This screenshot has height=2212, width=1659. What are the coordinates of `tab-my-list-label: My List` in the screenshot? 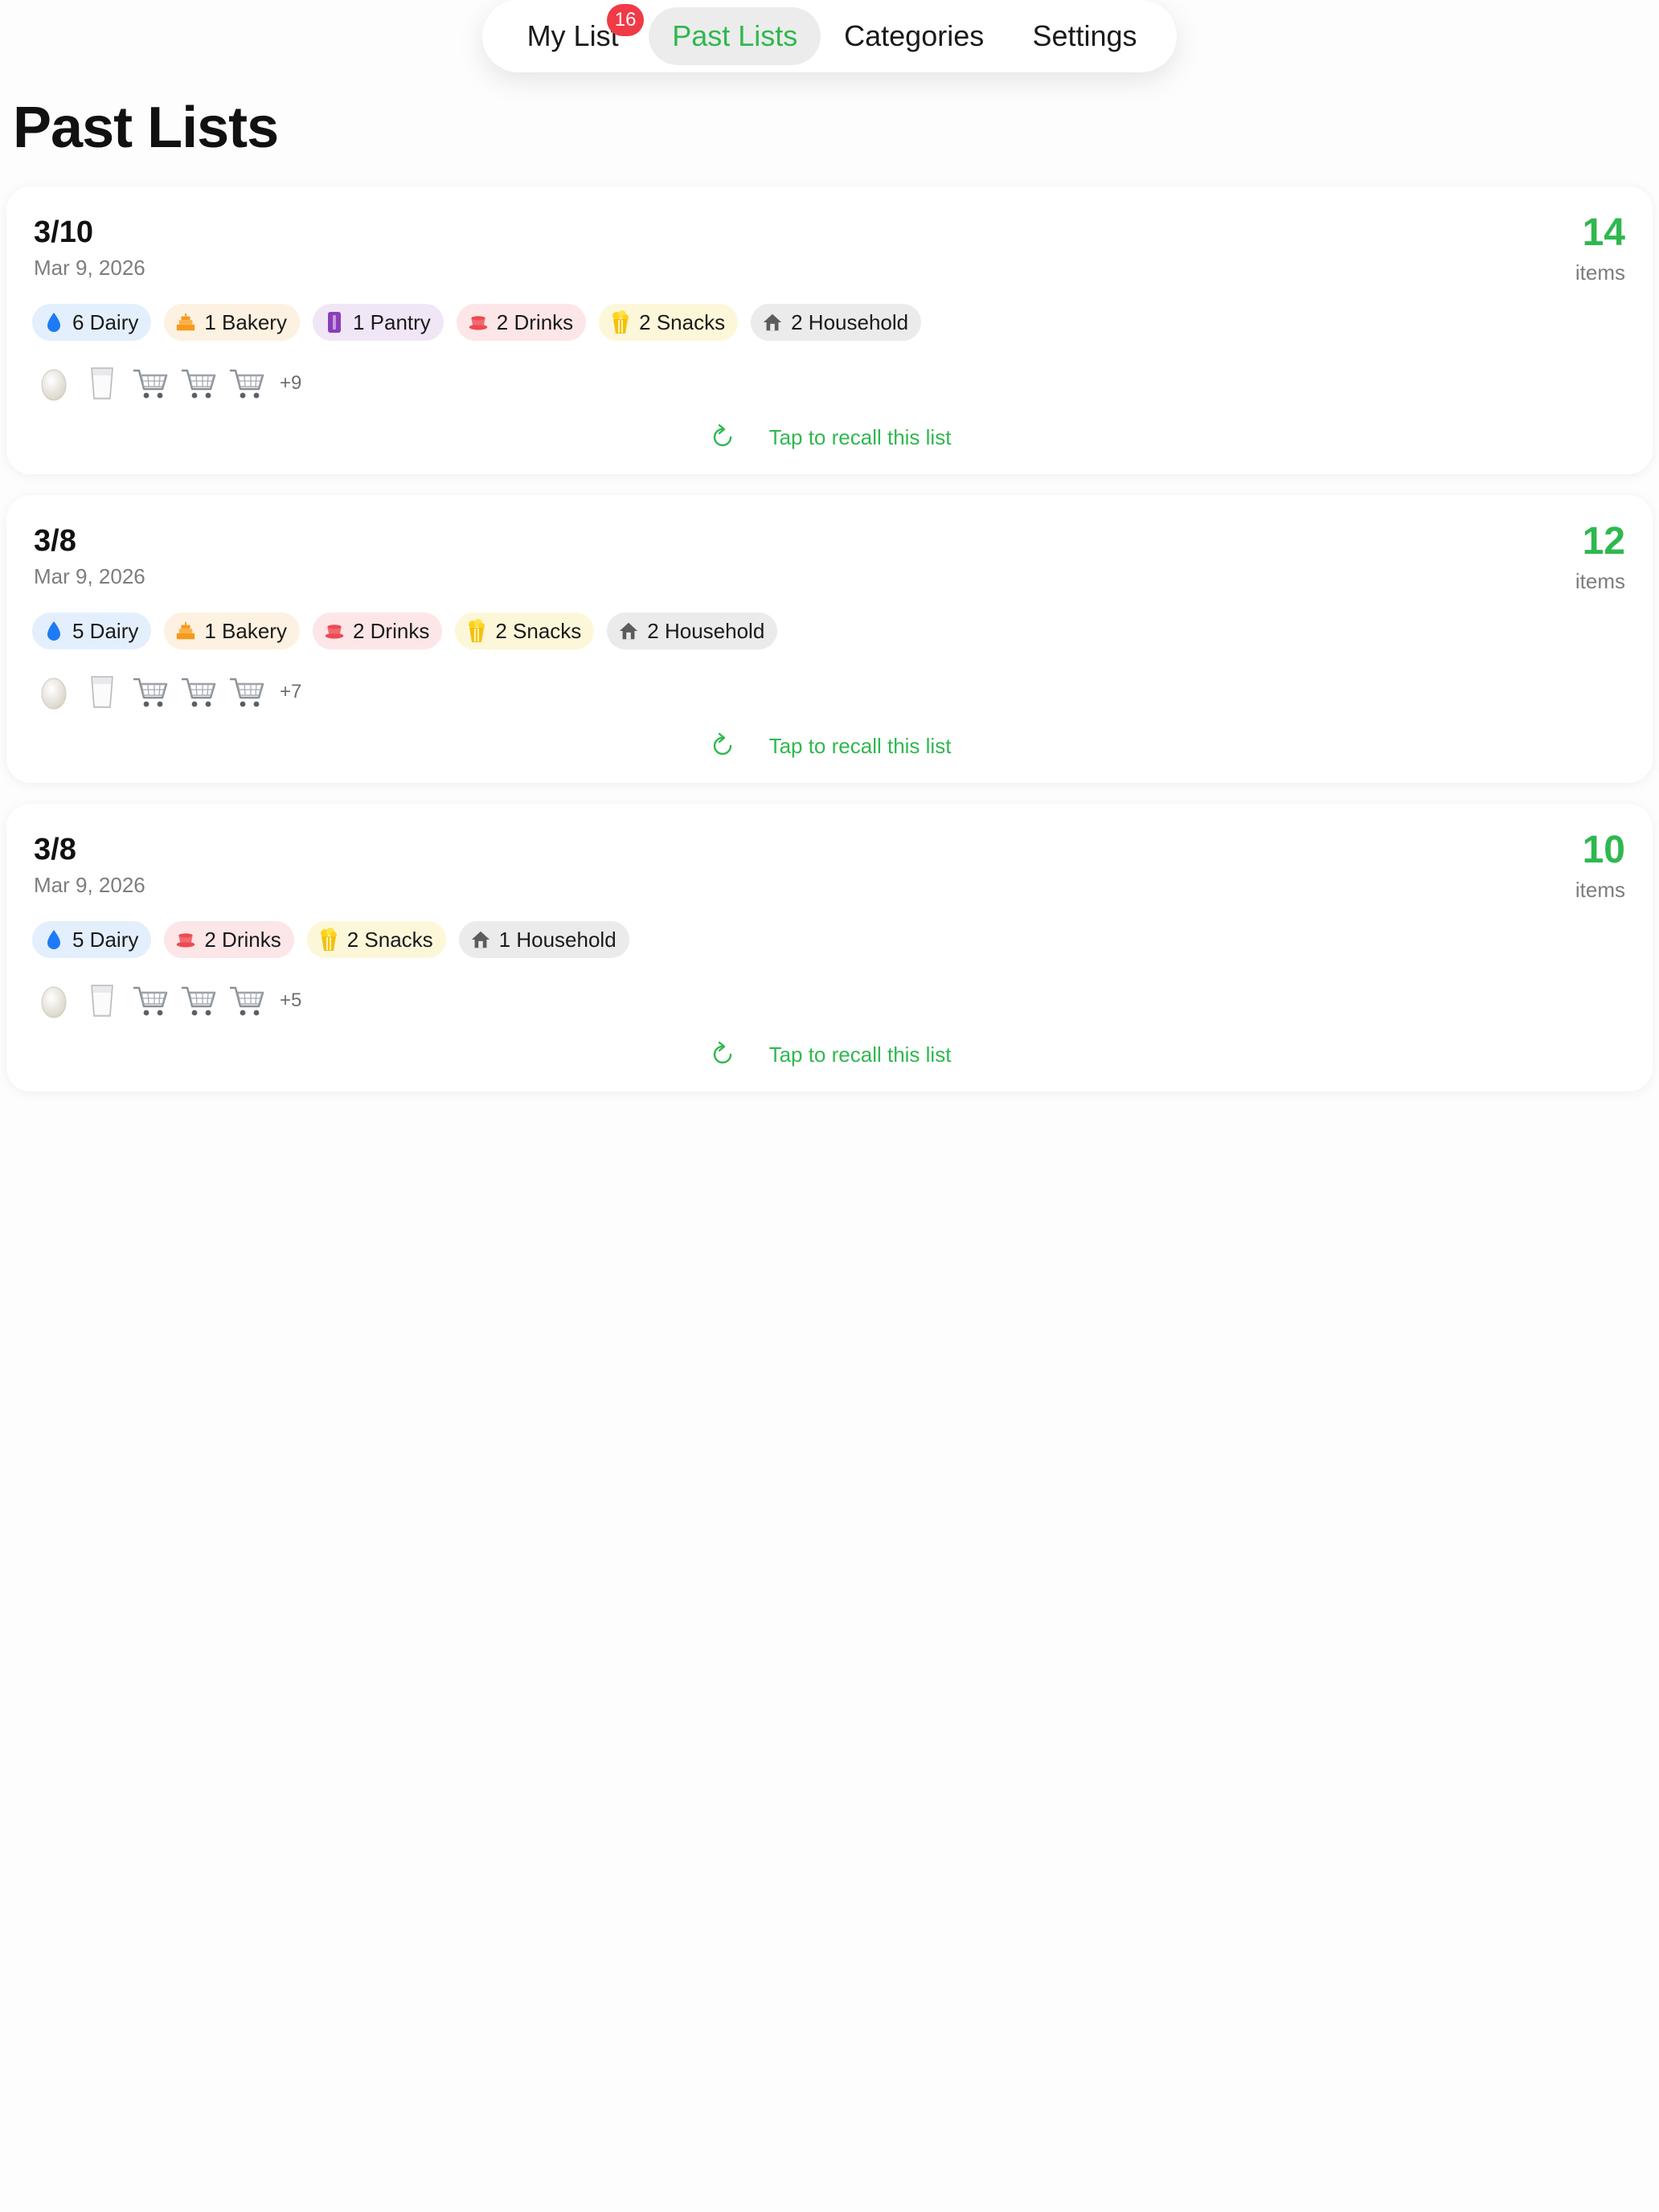 It's located at (572, 35).